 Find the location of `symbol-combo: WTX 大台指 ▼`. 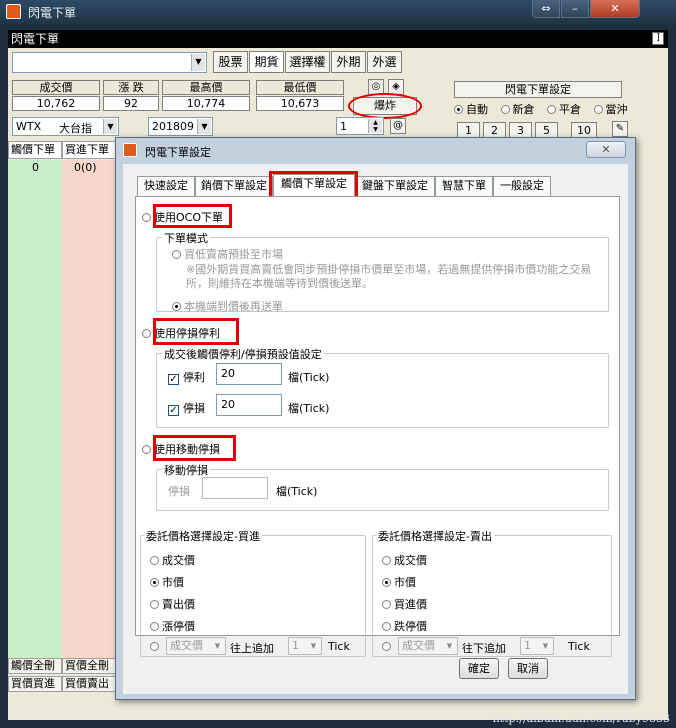

symbol-combo: WTX 大台指 ▼ is located at coordinates (65, 126).